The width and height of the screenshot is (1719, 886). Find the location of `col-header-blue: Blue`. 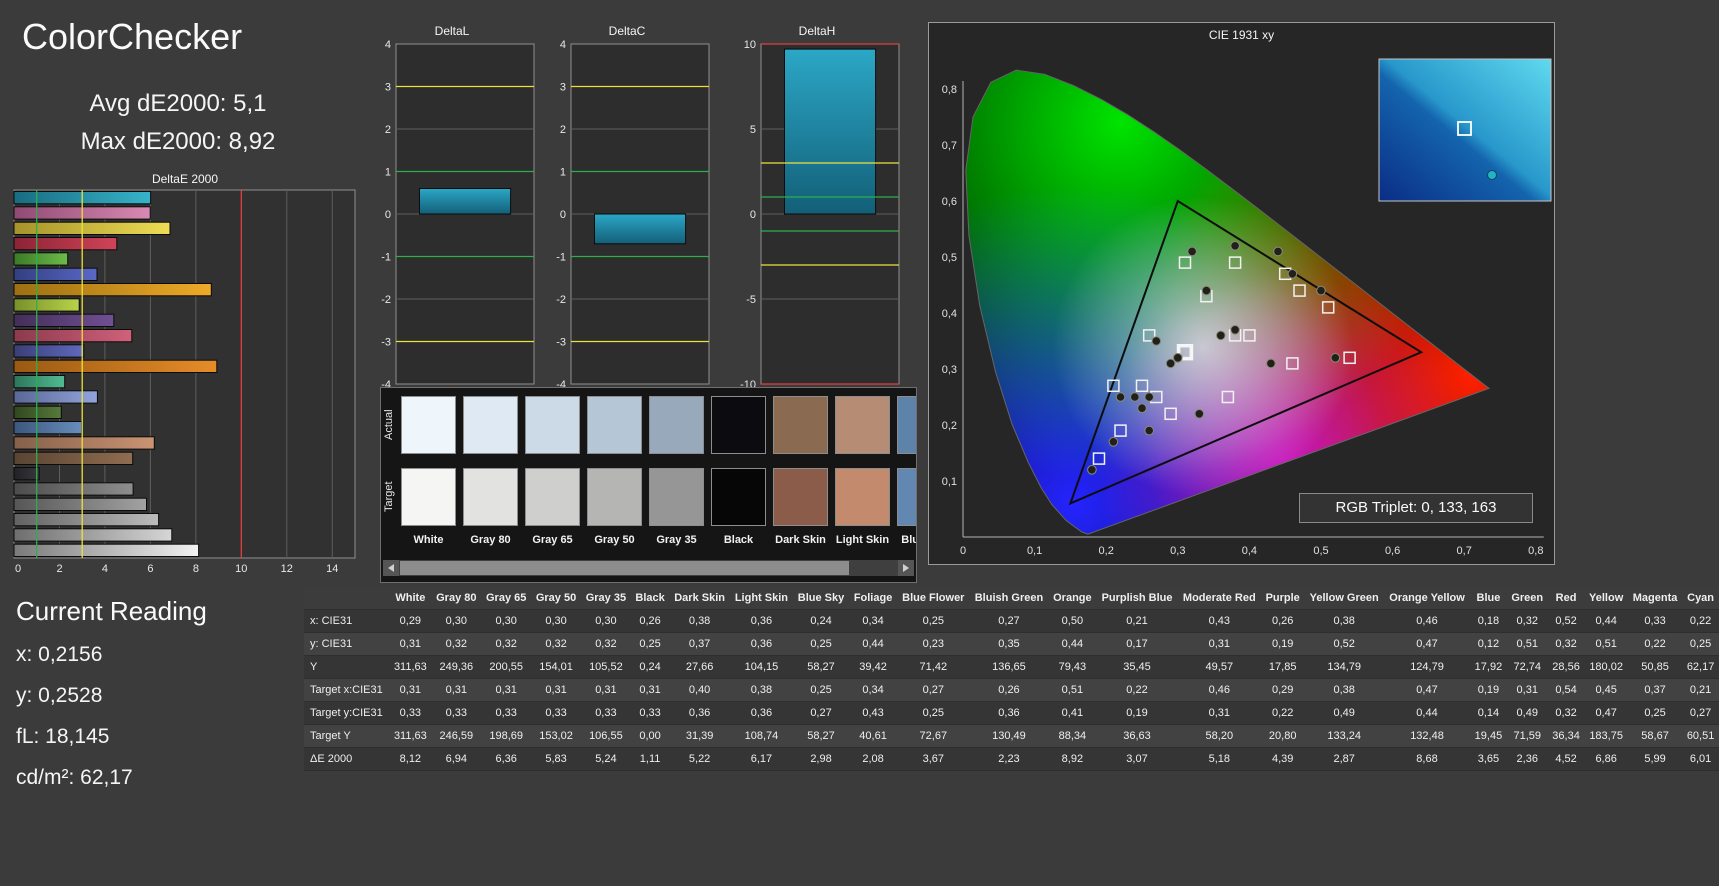

col-header-blue: Blue is located at coordinates (1488, 598).